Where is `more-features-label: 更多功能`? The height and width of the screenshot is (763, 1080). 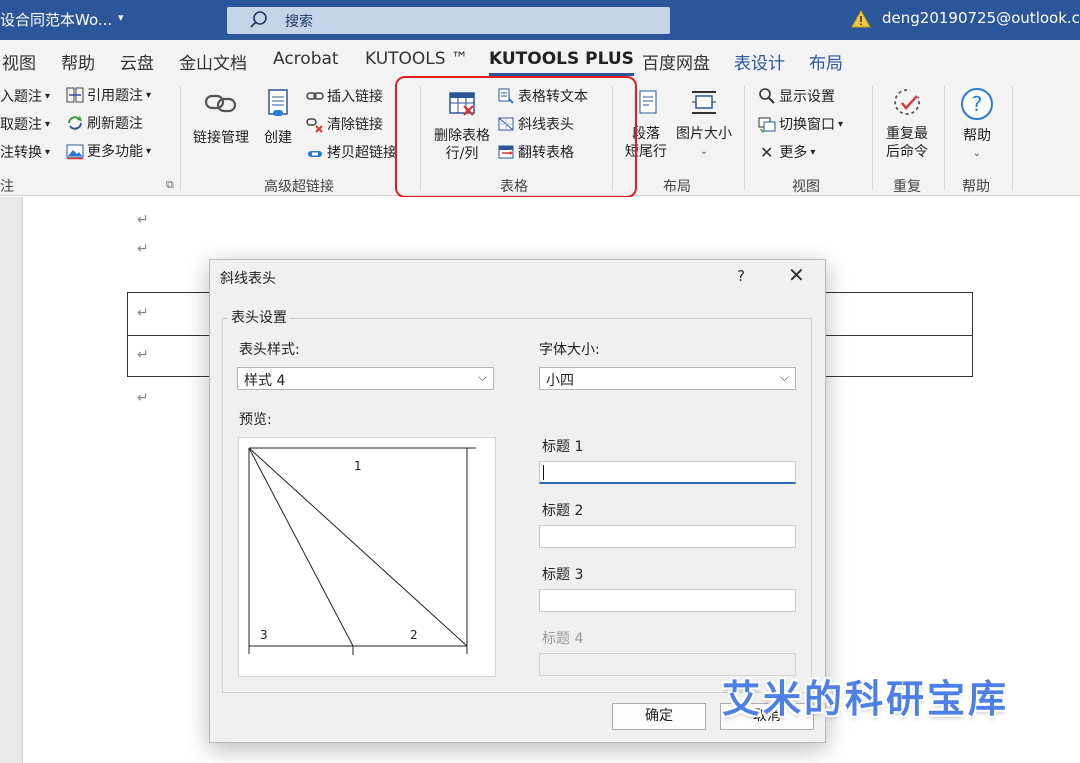 more-features-label: 更多功能 is located at coordinates (115, 152).